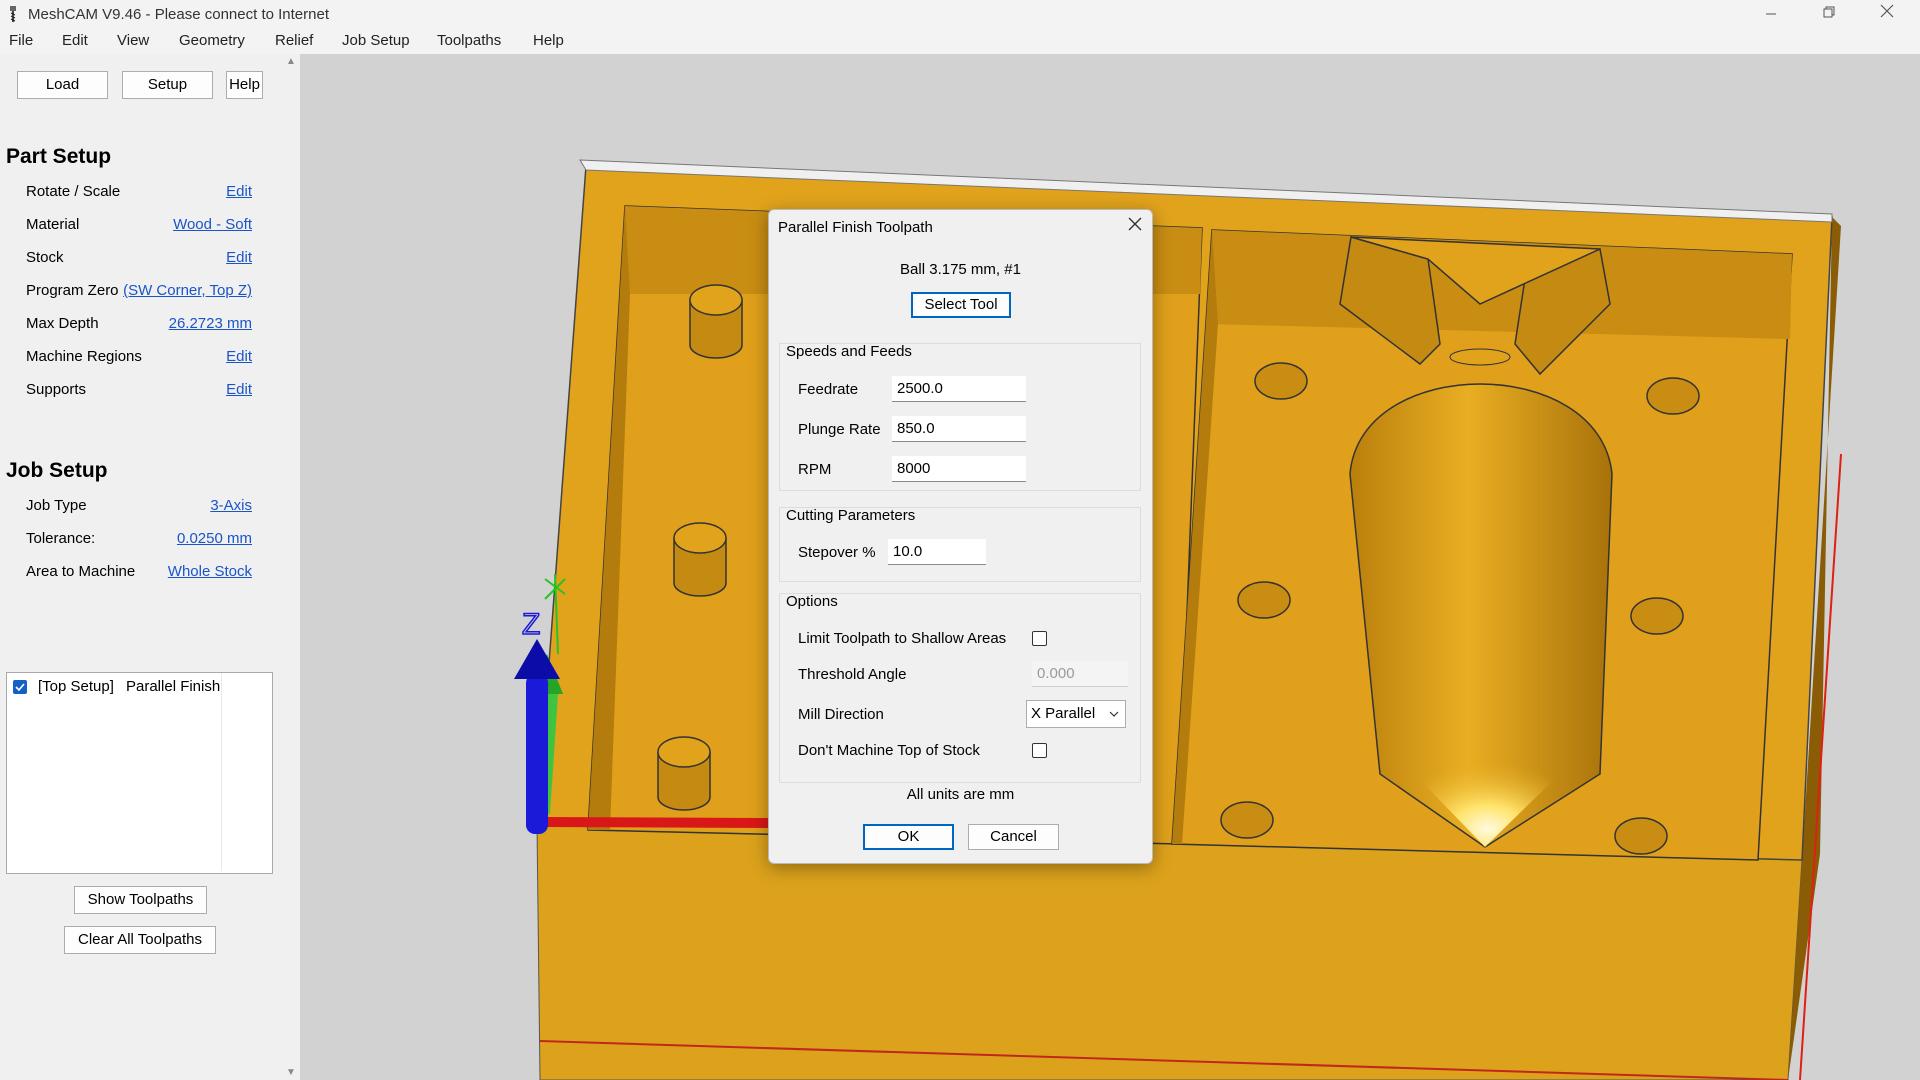  What do you see at coordinates (959, 469) in the screenshot?
I see `rpm-input` at bounding box center [959, 469].